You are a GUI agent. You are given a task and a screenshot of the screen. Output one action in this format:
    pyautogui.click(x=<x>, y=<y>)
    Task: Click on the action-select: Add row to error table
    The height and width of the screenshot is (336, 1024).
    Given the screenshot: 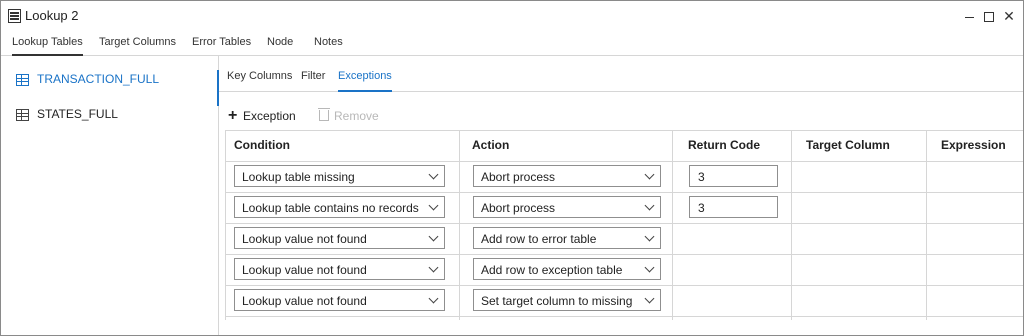 What is the action you would take?
    pyautogui.click(x=567, y=238)
    